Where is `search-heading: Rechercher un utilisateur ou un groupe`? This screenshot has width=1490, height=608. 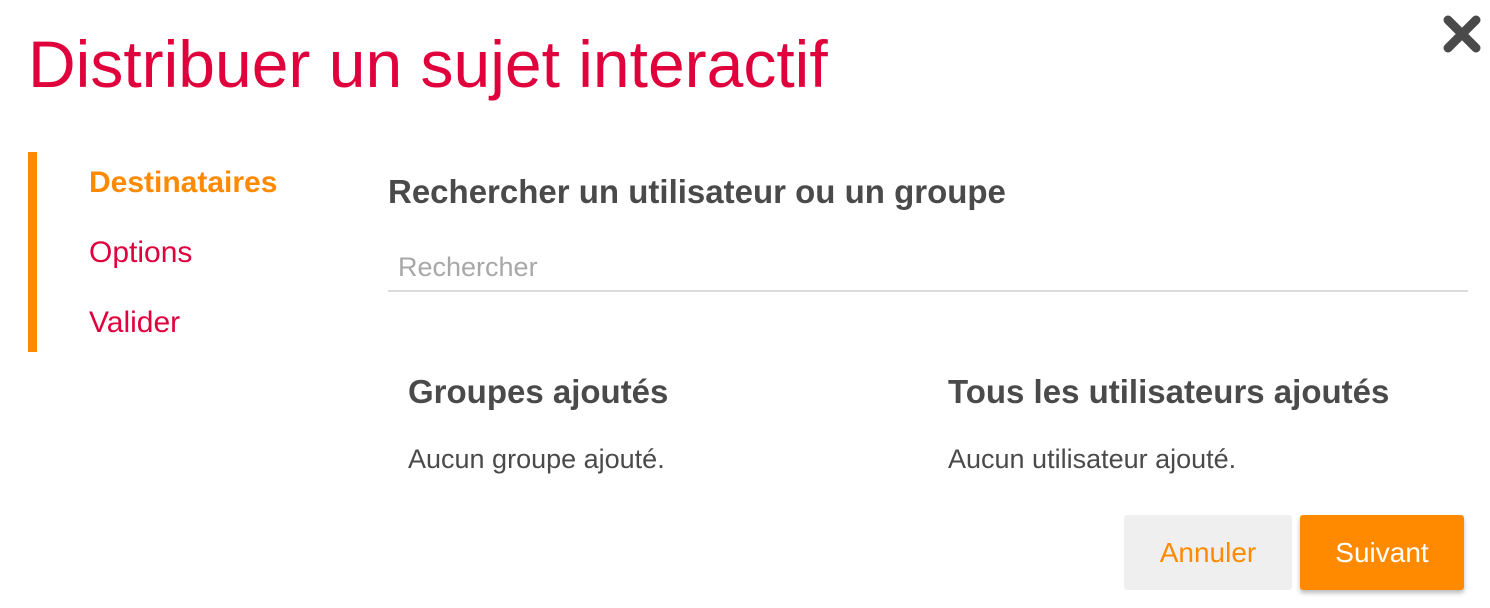
search-heading: Rechercher un utilisateur ou un groupe is located at coordinates (697, 191).